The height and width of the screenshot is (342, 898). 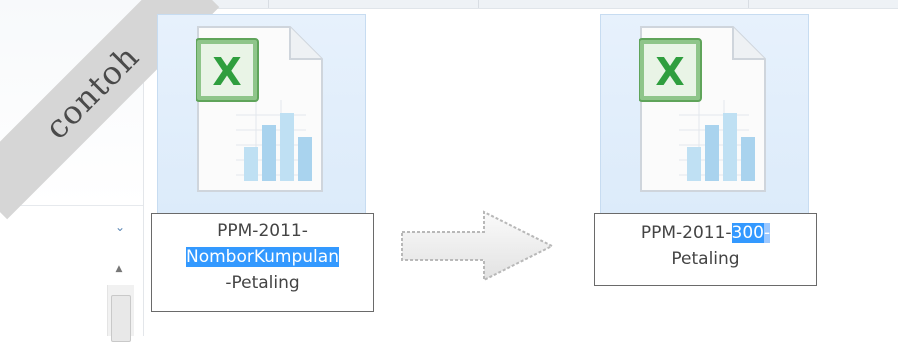 I want to click on filename-line1: PPM-2011-, so click(x=262, y=231).